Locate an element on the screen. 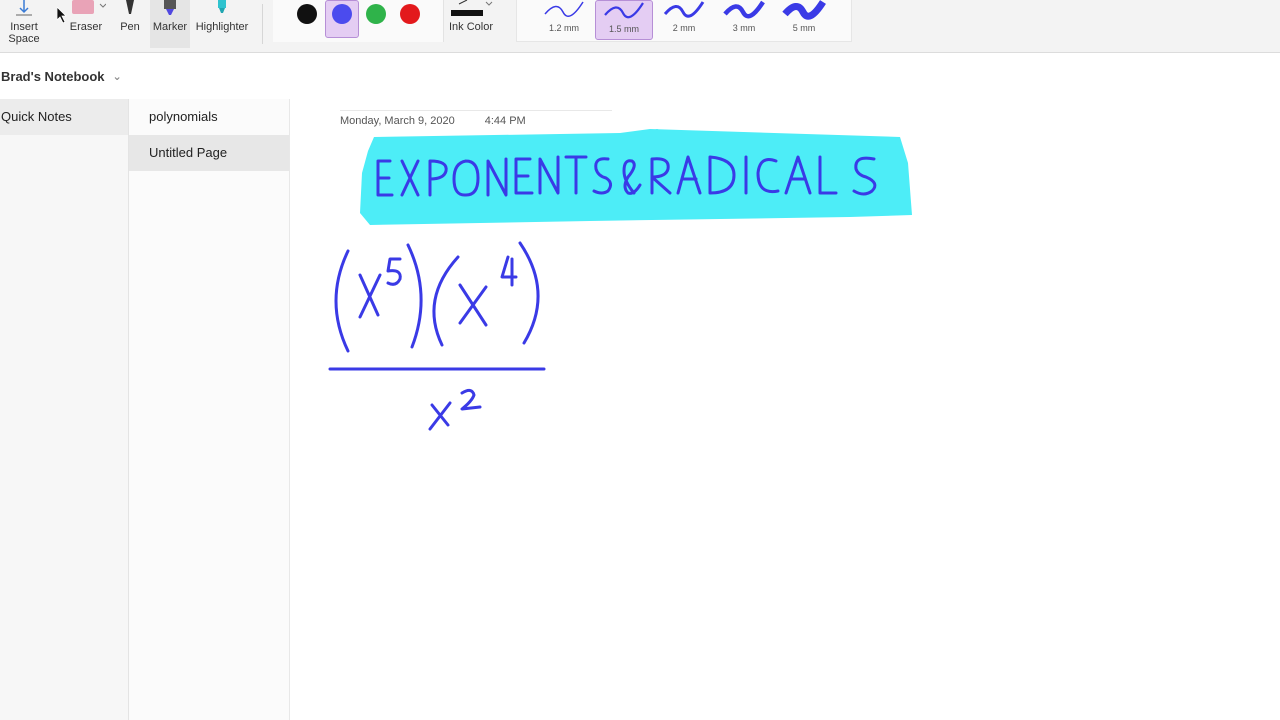 This screenshot has height=720, width=1280. chevron-down-icon: ⌄ is located at coordinates (117, 76).